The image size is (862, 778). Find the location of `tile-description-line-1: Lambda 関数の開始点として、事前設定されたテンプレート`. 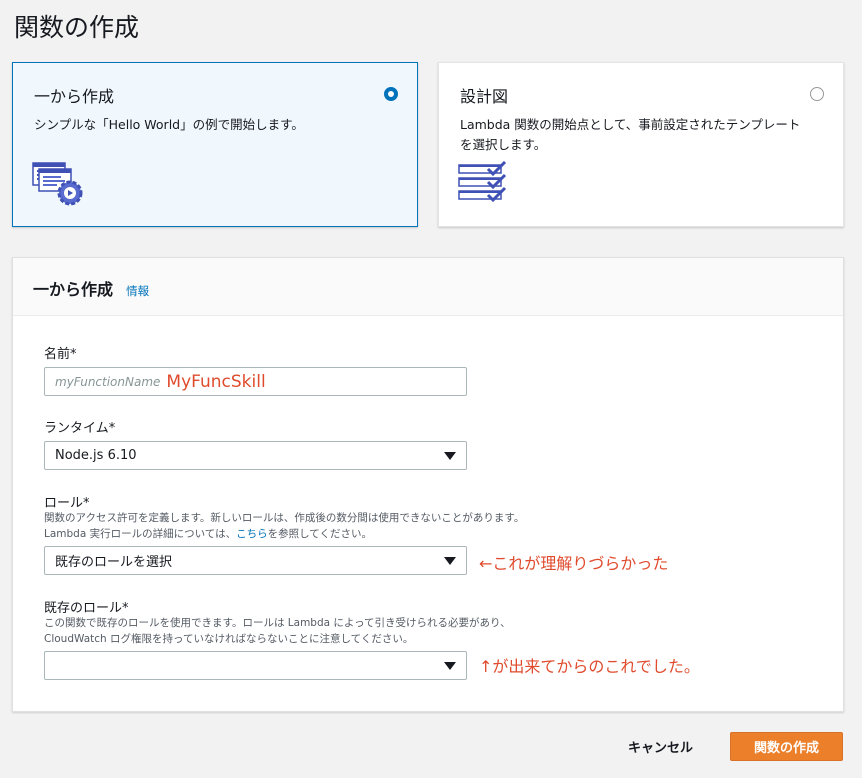

tile-description-line-1: Lambda 関数の開始点として、事前設定されたテンプレート is located at coordinates (630, 124).